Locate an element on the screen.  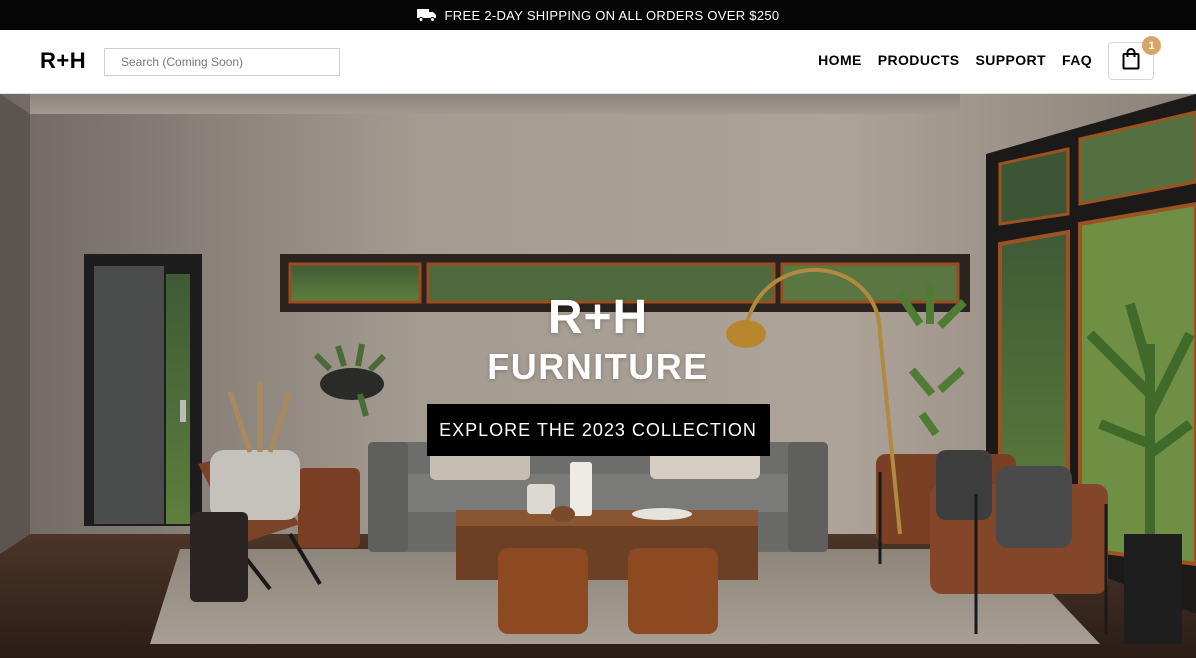
shopping-bag-icon is located at coordinates (1131, 61).